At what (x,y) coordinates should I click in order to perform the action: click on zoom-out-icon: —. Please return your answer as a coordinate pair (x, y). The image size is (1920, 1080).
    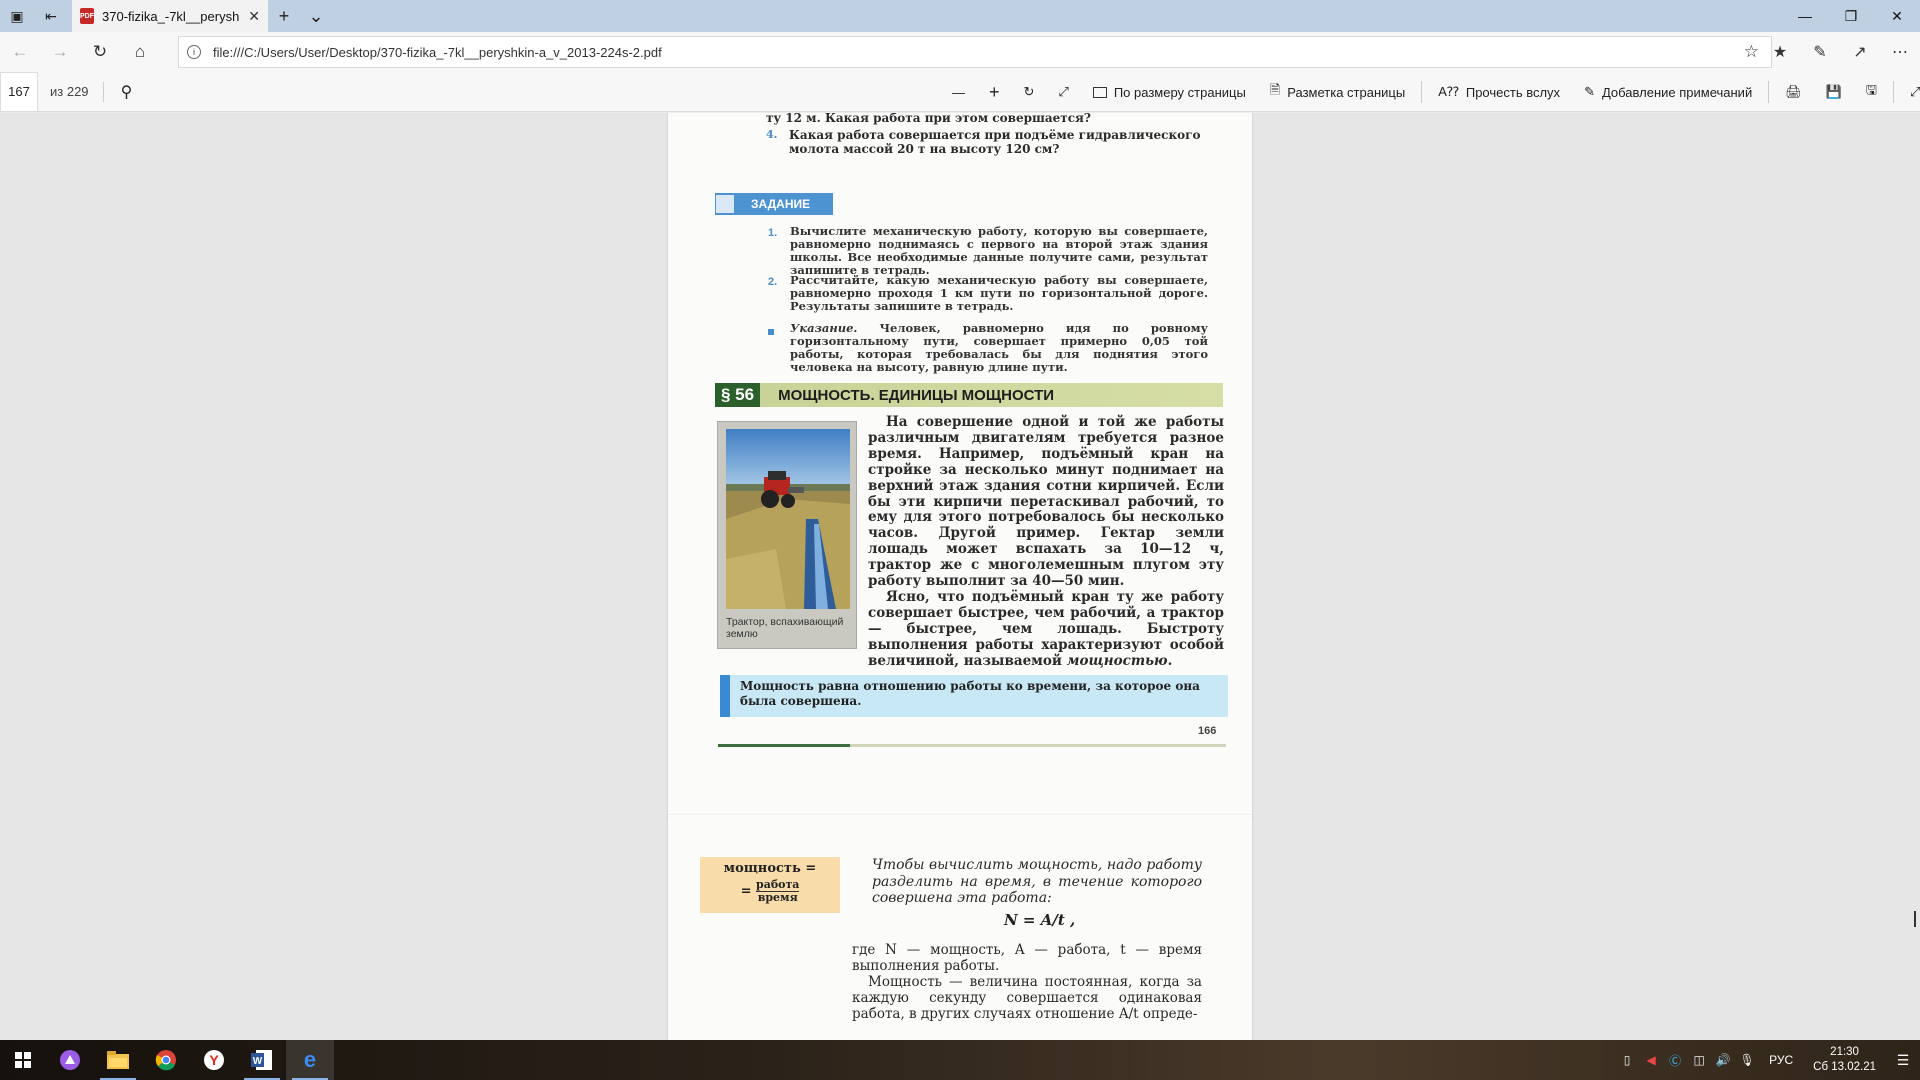
    Looking at the image, I should click on (958, 92).